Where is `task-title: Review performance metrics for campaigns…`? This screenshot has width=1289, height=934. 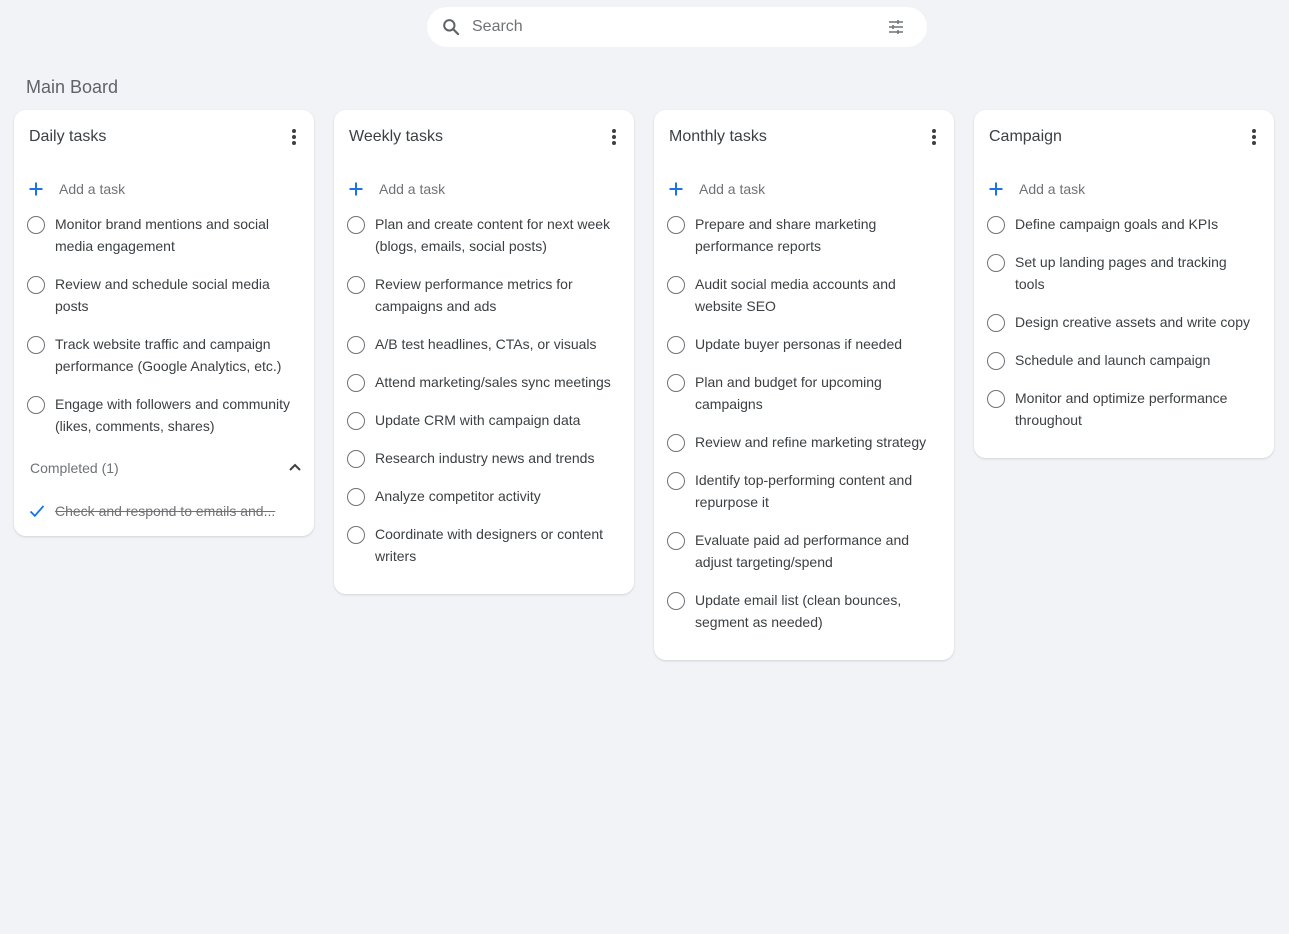
task-title: Review performance metrics for campaigns… is located at coordinates (494, 295).